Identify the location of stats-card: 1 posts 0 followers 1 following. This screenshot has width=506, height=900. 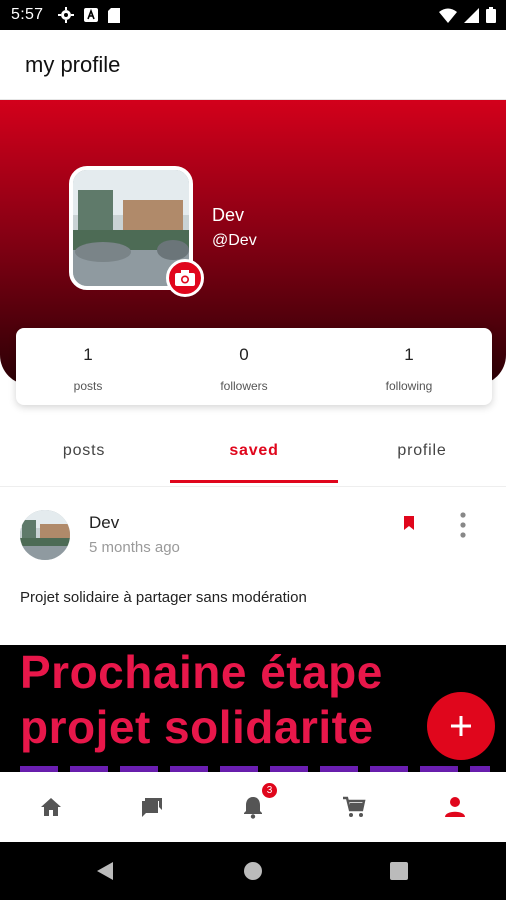
(254, 366).